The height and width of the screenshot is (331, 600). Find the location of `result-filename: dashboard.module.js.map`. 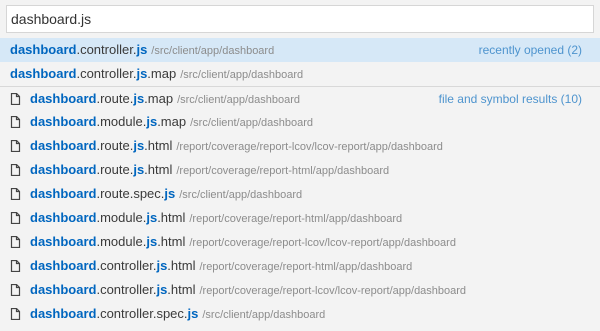

result-filename: dashboard.module.js.map is located at coordinates (108, 121).